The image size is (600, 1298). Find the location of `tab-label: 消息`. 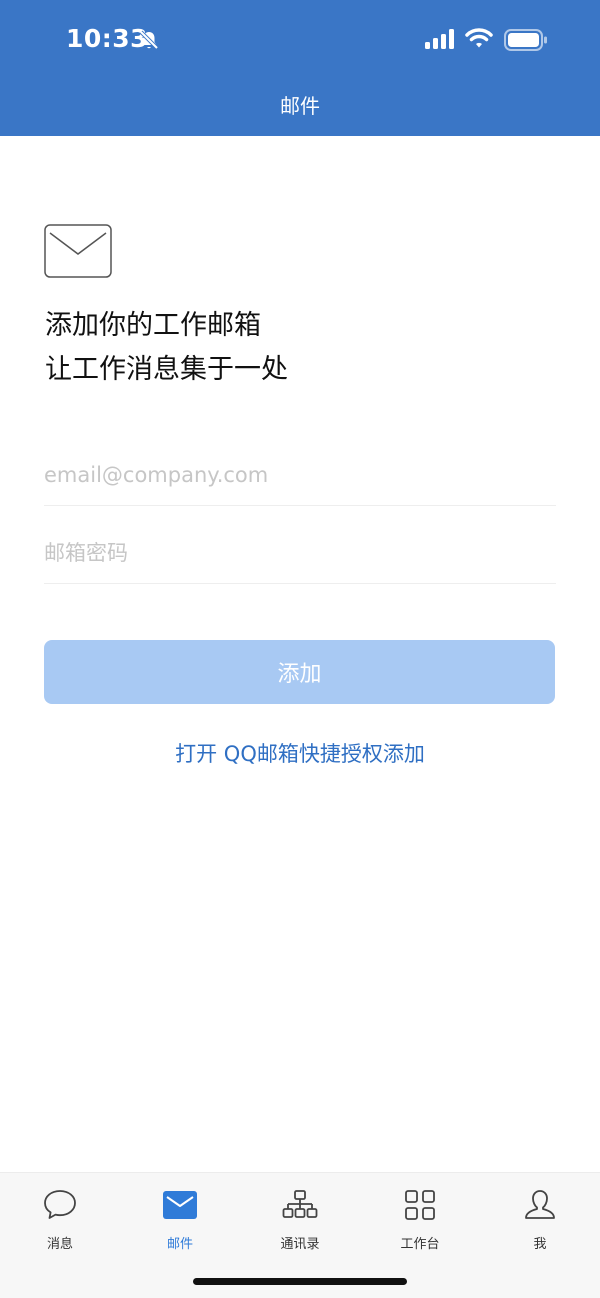

tab-label: 消息 is located at coordinates (59, 1244).